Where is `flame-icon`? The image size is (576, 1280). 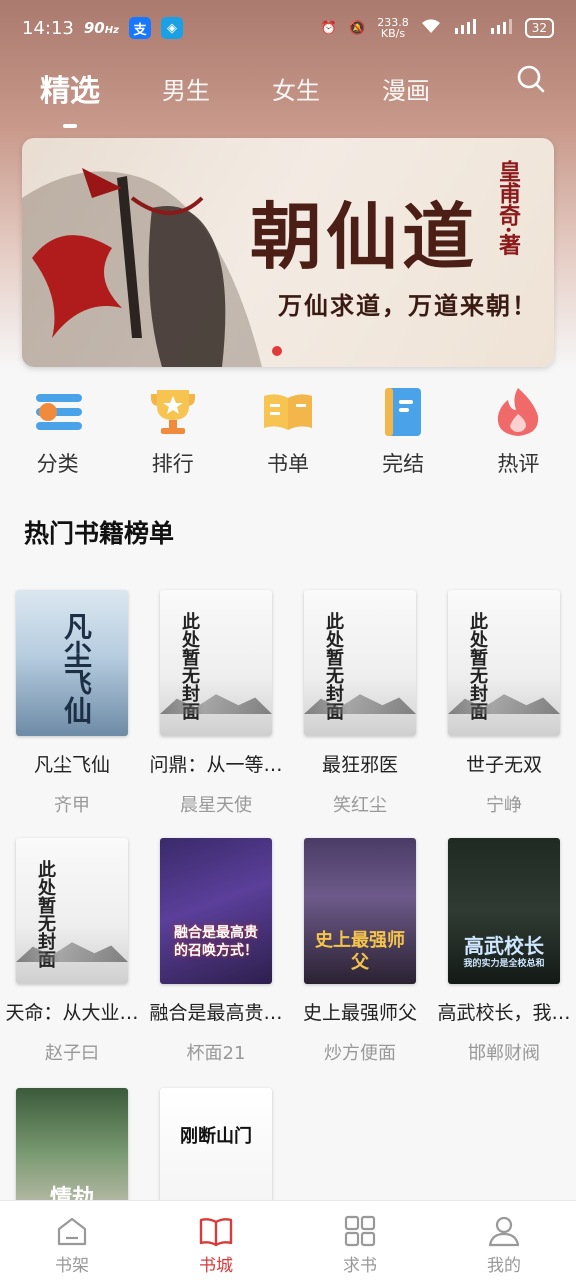
flame-icon is located at coordinates (518, 412).